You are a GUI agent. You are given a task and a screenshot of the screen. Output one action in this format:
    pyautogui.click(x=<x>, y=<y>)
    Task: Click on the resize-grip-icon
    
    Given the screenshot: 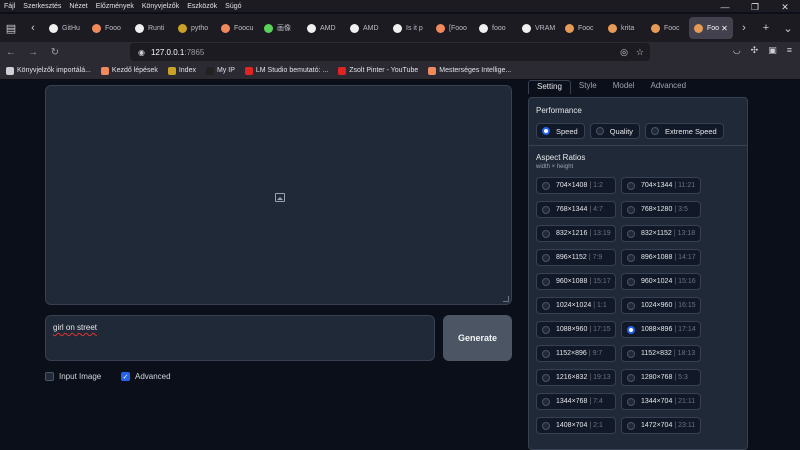 What is the action you would take?
    pyautogui.click(x=506, y=299)
    